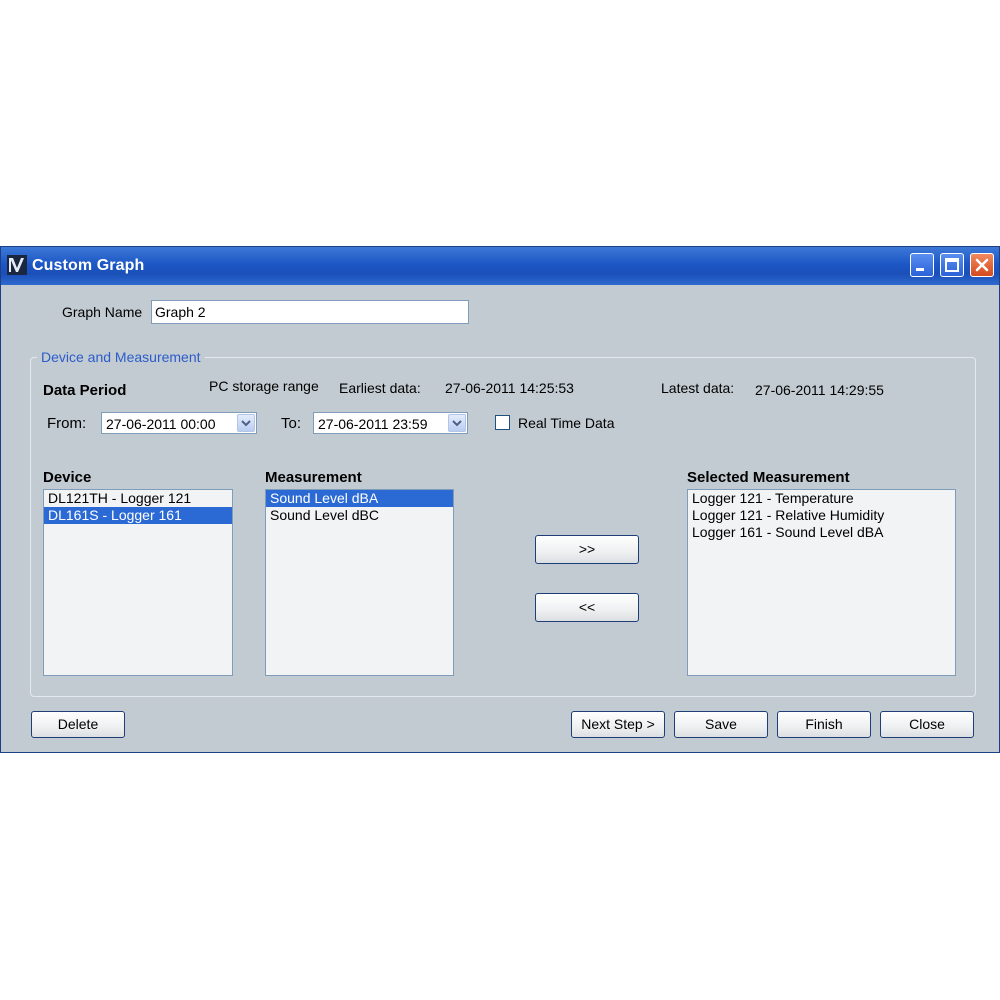 The width and height of the screenshot is (1000, 1000). Describe the element at coordinates (922, 265) in the screenshot. I see `minimize-button` at that location.